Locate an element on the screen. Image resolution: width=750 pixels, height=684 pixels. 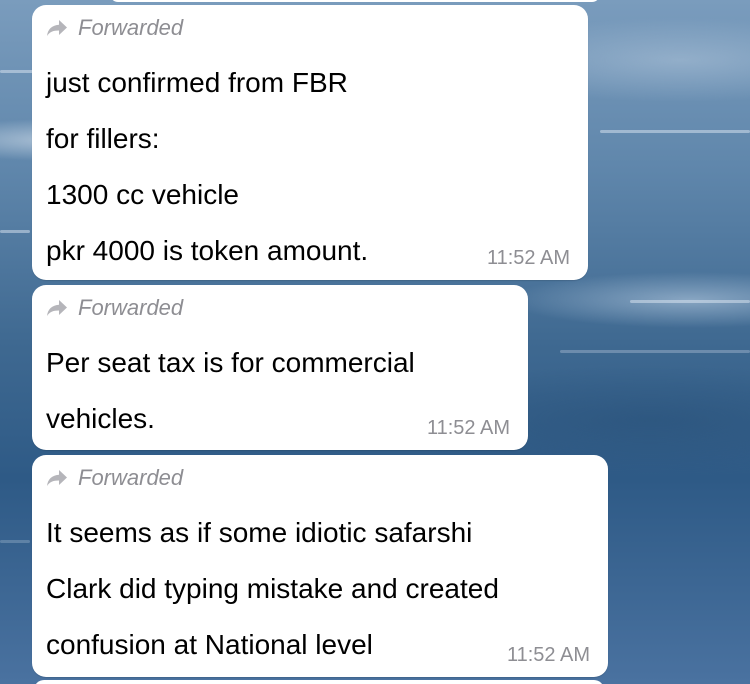
message-line: confusion at National level is located at coordinates (209, 644).